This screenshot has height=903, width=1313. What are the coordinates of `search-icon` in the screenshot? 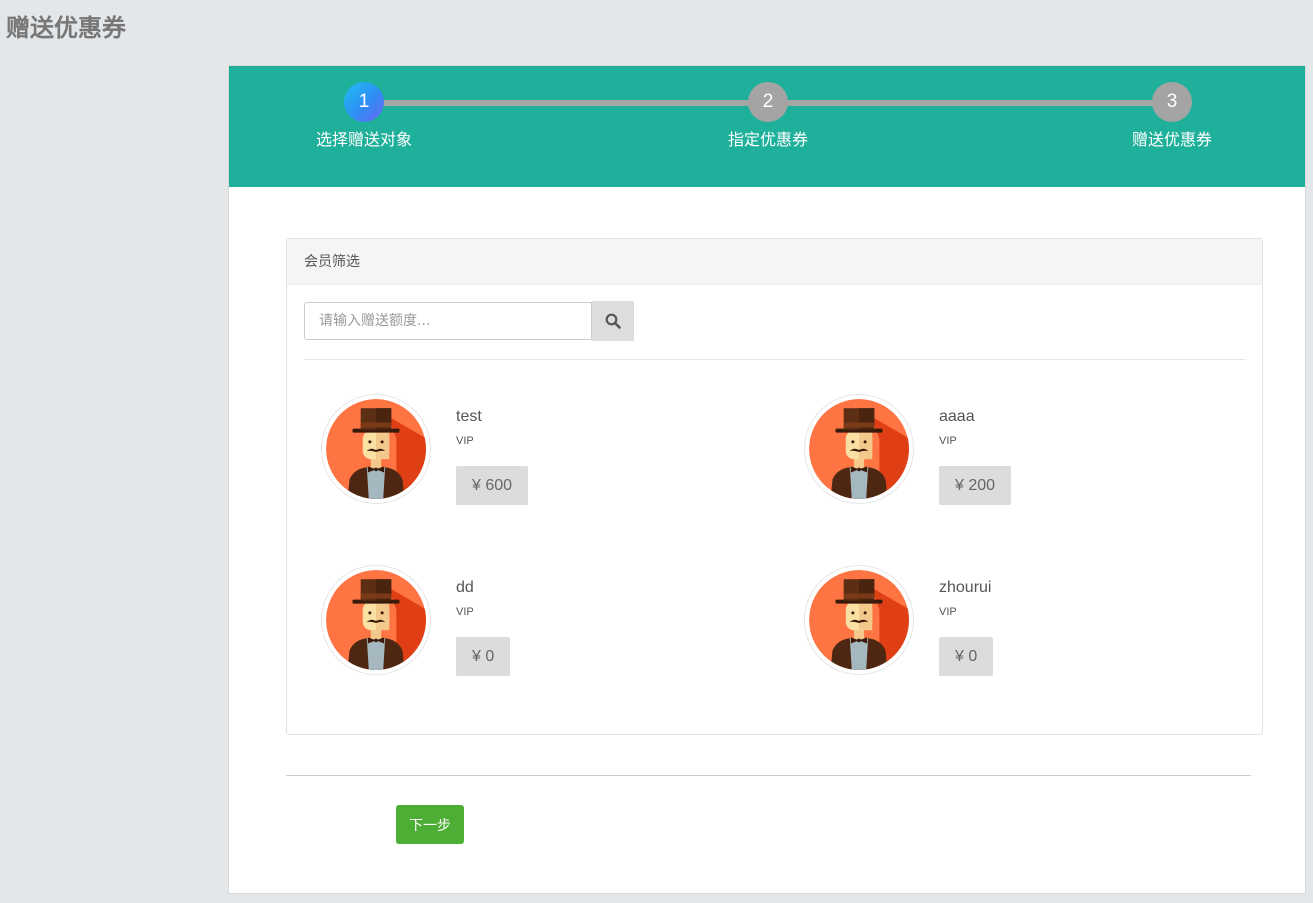 It's located at (613, 321).